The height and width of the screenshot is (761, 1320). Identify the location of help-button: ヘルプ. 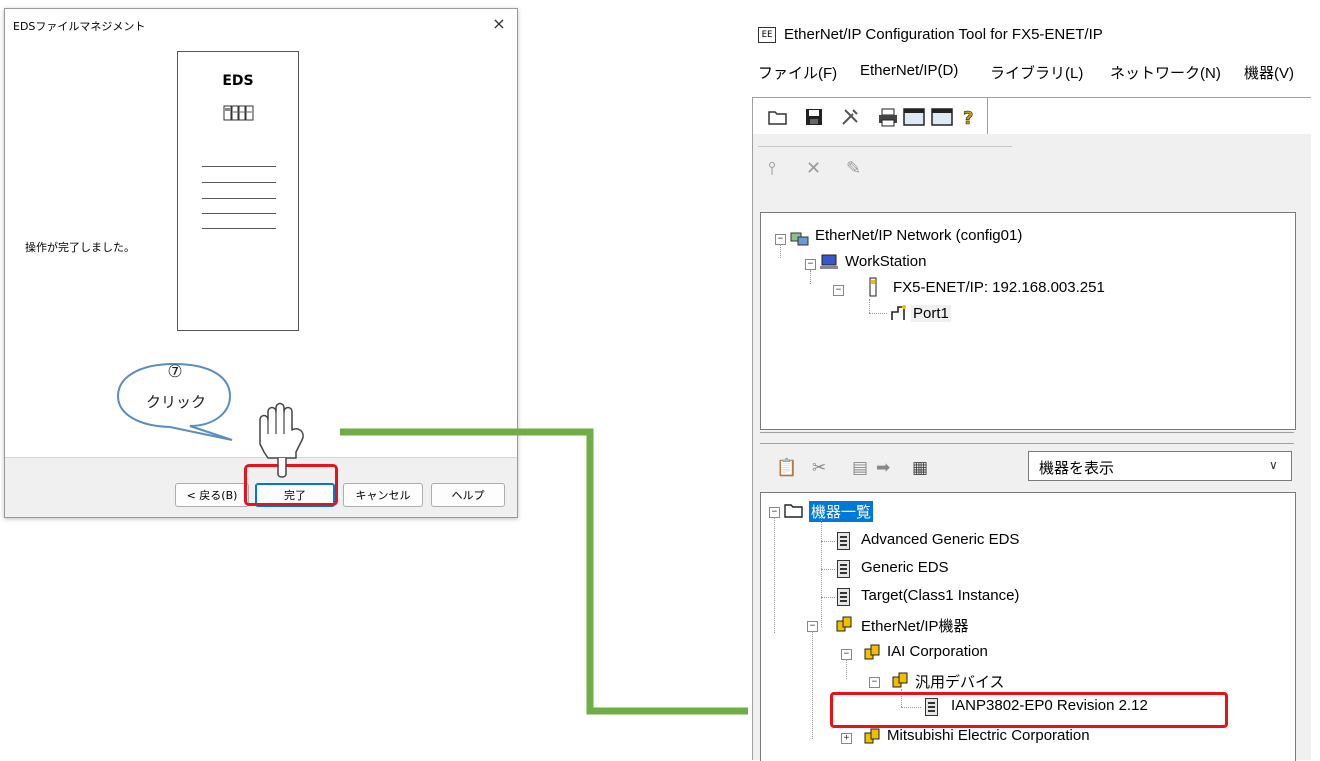
(468, 495).